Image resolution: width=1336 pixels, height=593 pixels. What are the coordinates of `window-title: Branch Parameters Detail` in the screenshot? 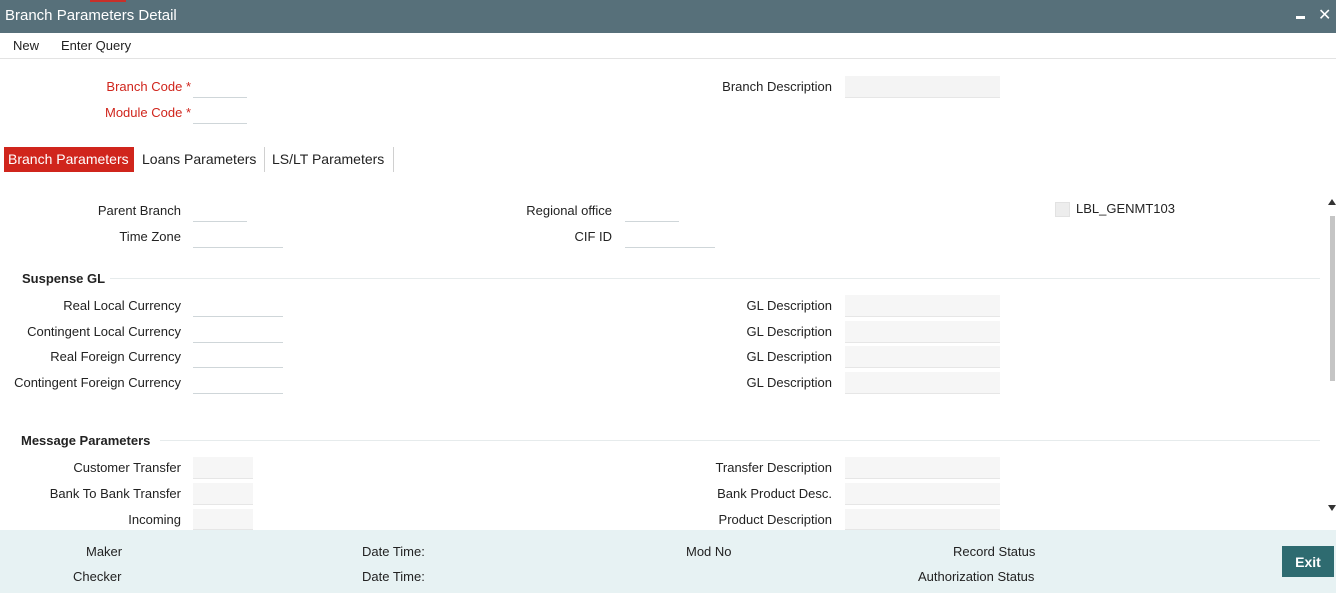 It's located at (91, 15).